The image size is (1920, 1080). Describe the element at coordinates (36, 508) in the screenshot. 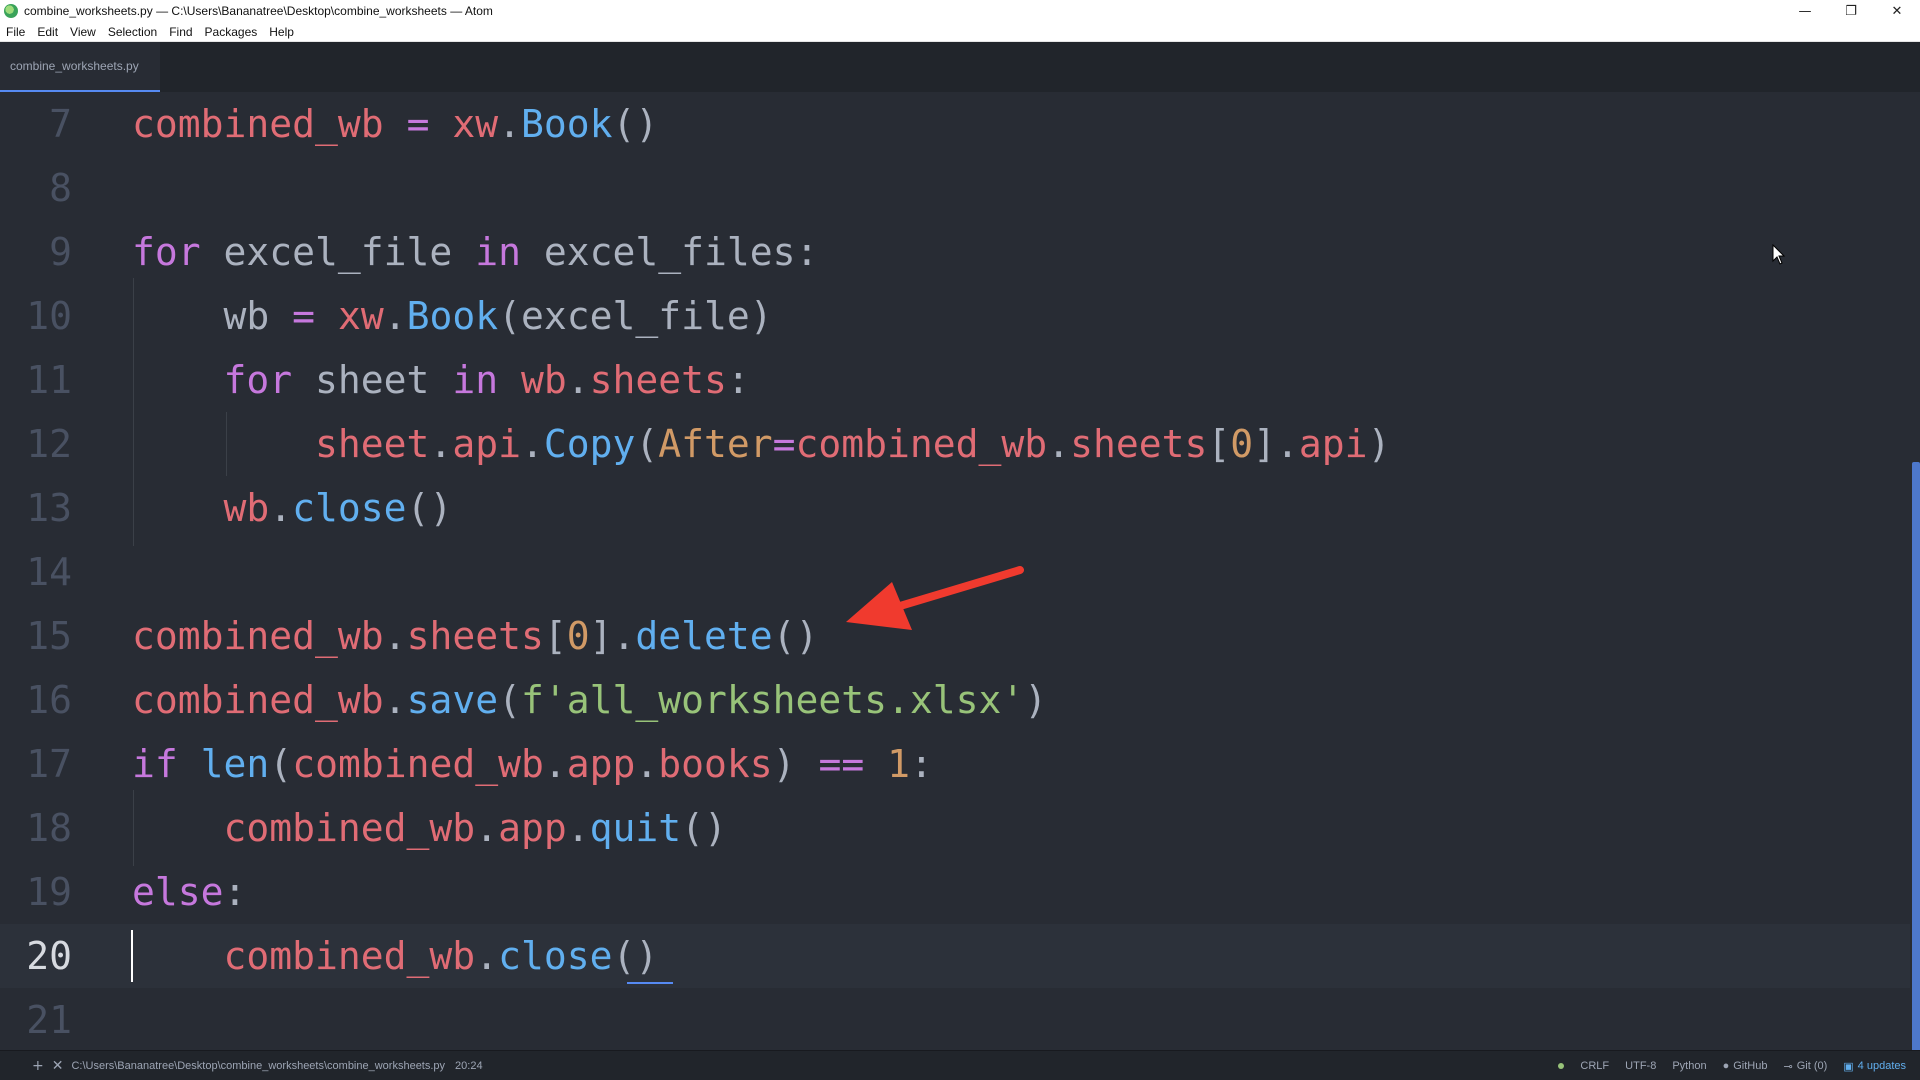

I see `line-number: 13` at that location.